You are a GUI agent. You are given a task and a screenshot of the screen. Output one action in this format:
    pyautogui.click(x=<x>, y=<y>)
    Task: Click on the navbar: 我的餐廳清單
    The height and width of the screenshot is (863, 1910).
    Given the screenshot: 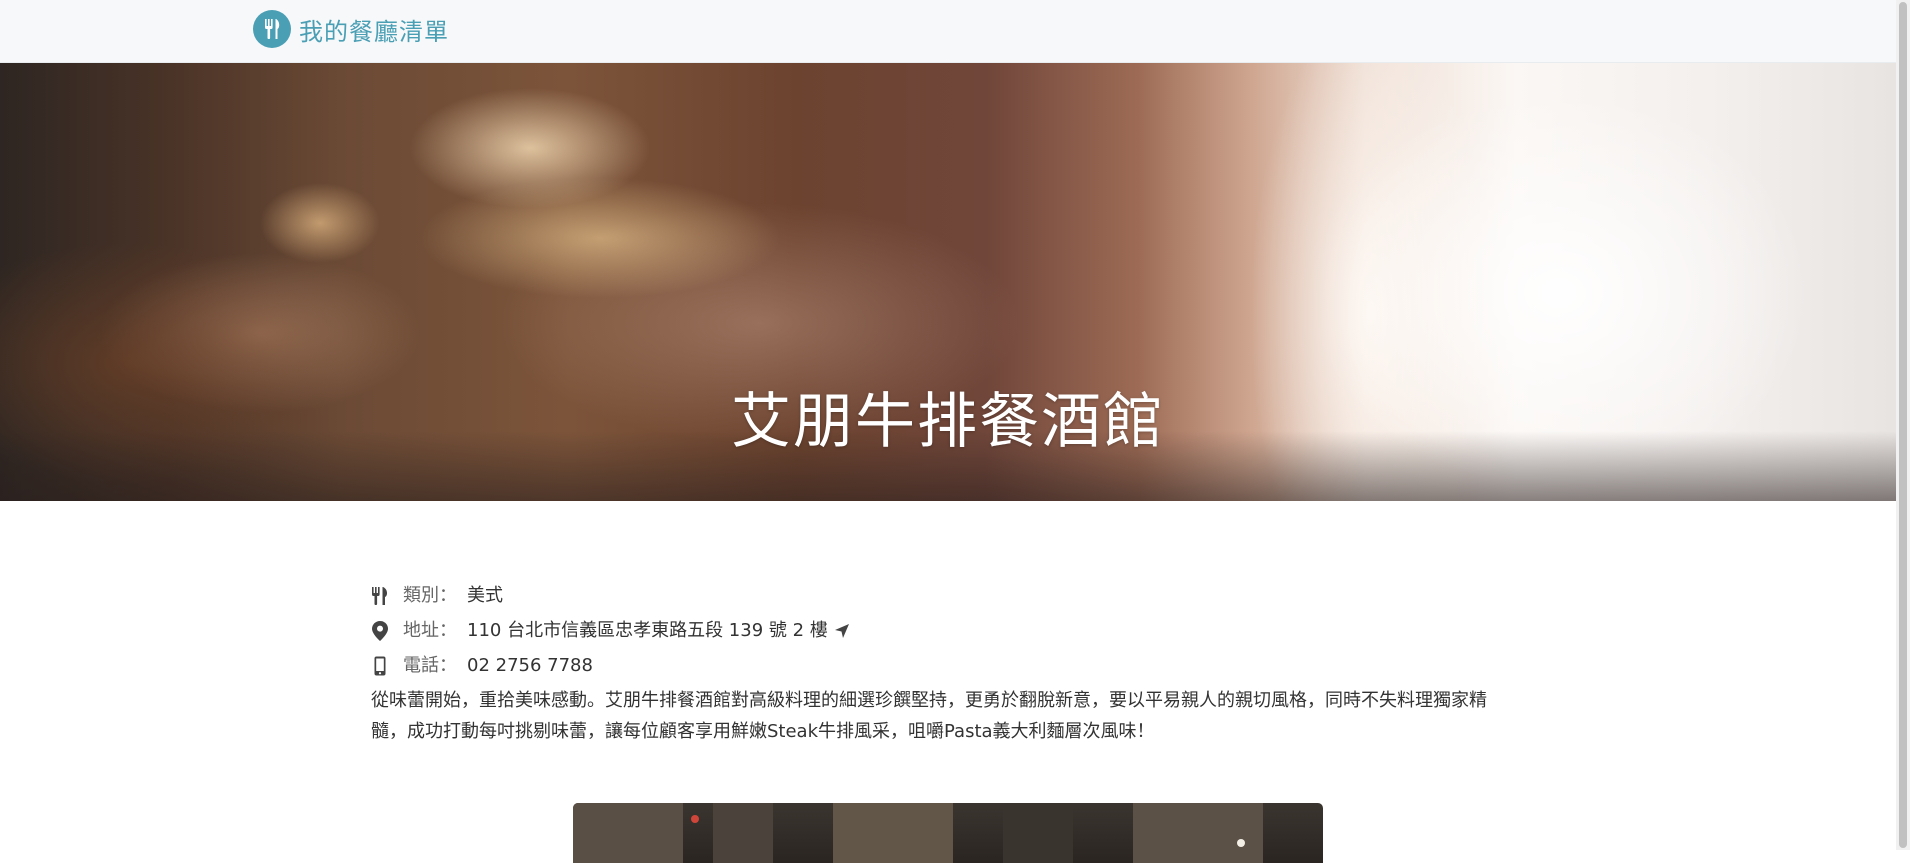 What is the action you would take?
    pyautogui.click(x=948, y=31)
    